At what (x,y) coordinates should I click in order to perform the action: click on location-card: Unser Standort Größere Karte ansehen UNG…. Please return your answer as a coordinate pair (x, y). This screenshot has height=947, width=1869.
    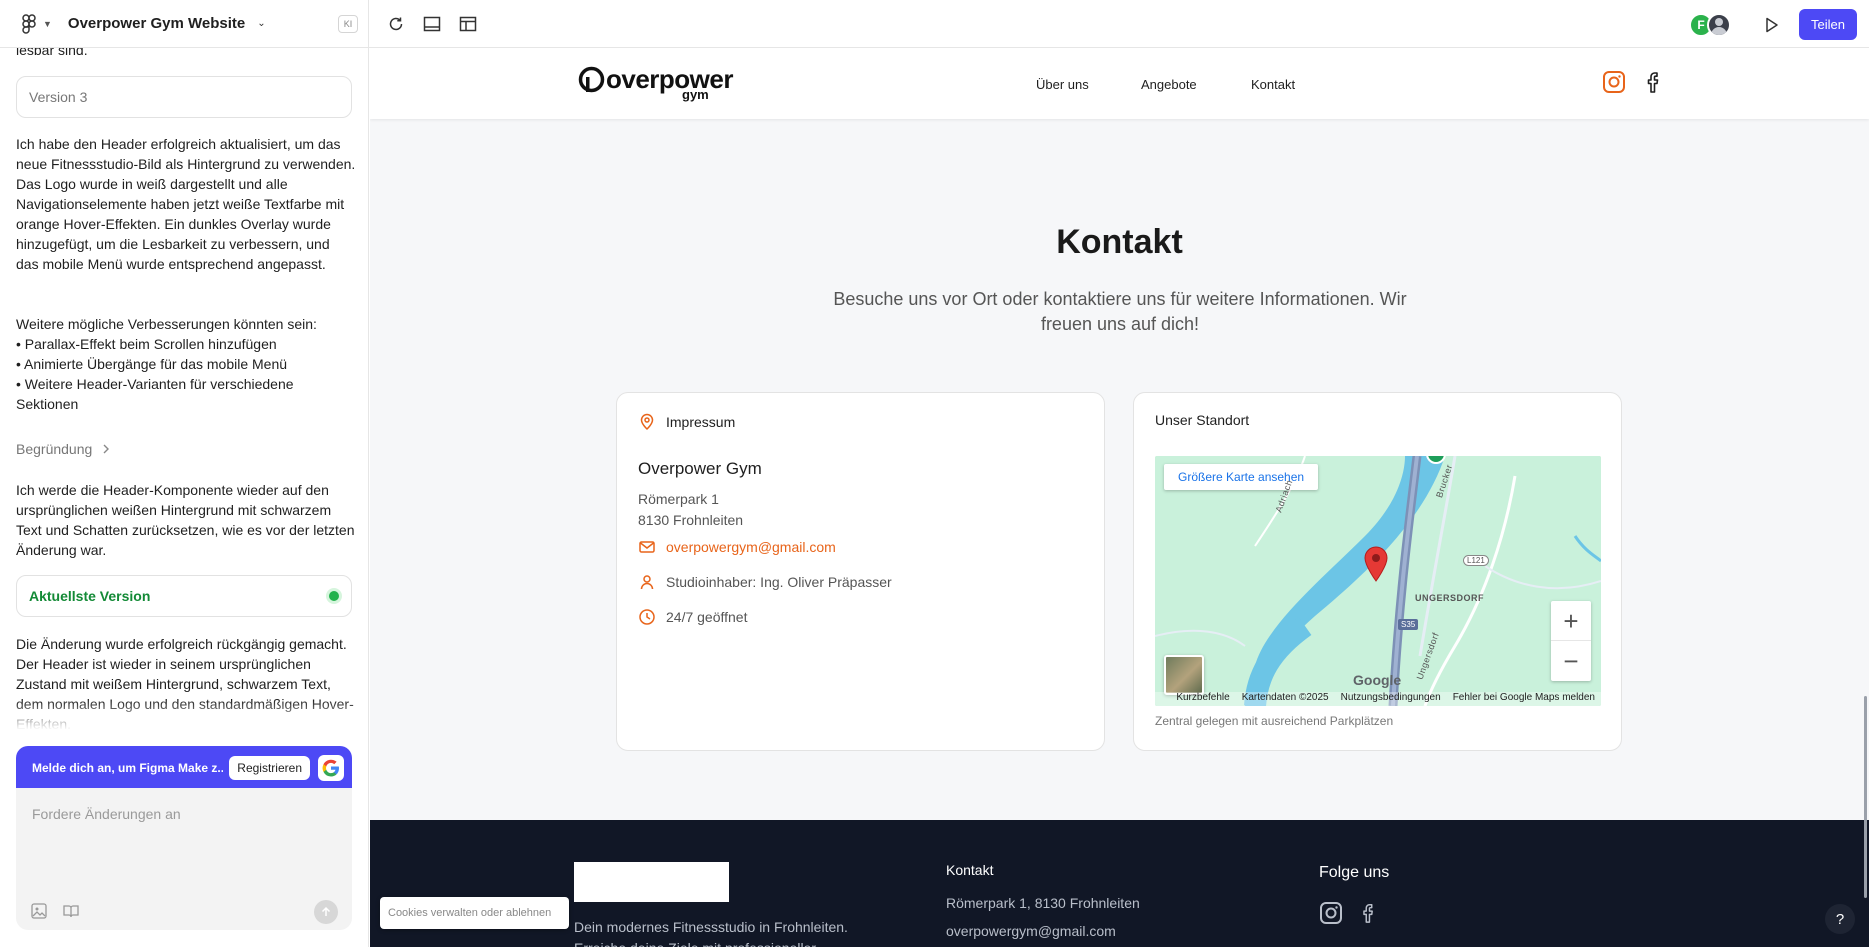
    Looking at the image, I should click on (1377, 571).